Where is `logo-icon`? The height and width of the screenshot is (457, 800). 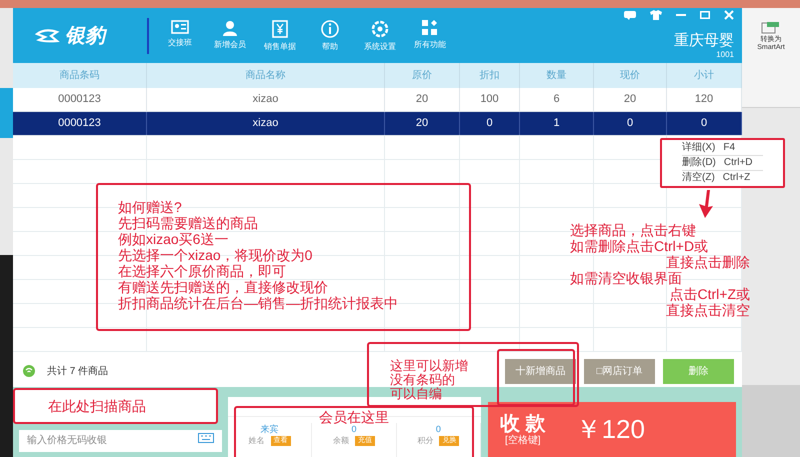 logo-icon is located at coordinates (48, 36).